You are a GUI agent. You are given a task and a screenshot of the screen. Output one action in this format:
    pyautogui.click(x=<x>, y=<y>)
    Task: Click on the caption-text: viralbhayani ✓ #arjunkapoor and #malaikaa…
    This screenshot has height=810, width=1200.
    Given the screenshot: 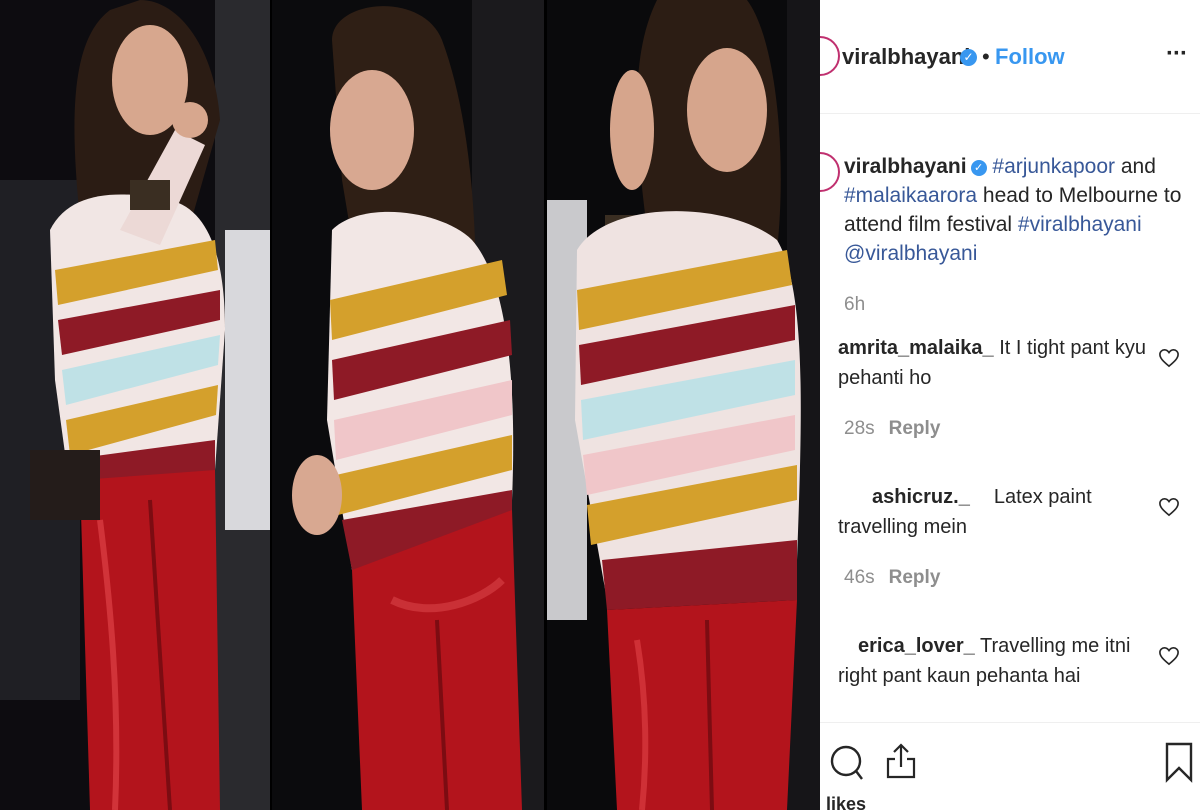 What is the action you would take?
    pyautogui.click(x=1016, y=210)
    